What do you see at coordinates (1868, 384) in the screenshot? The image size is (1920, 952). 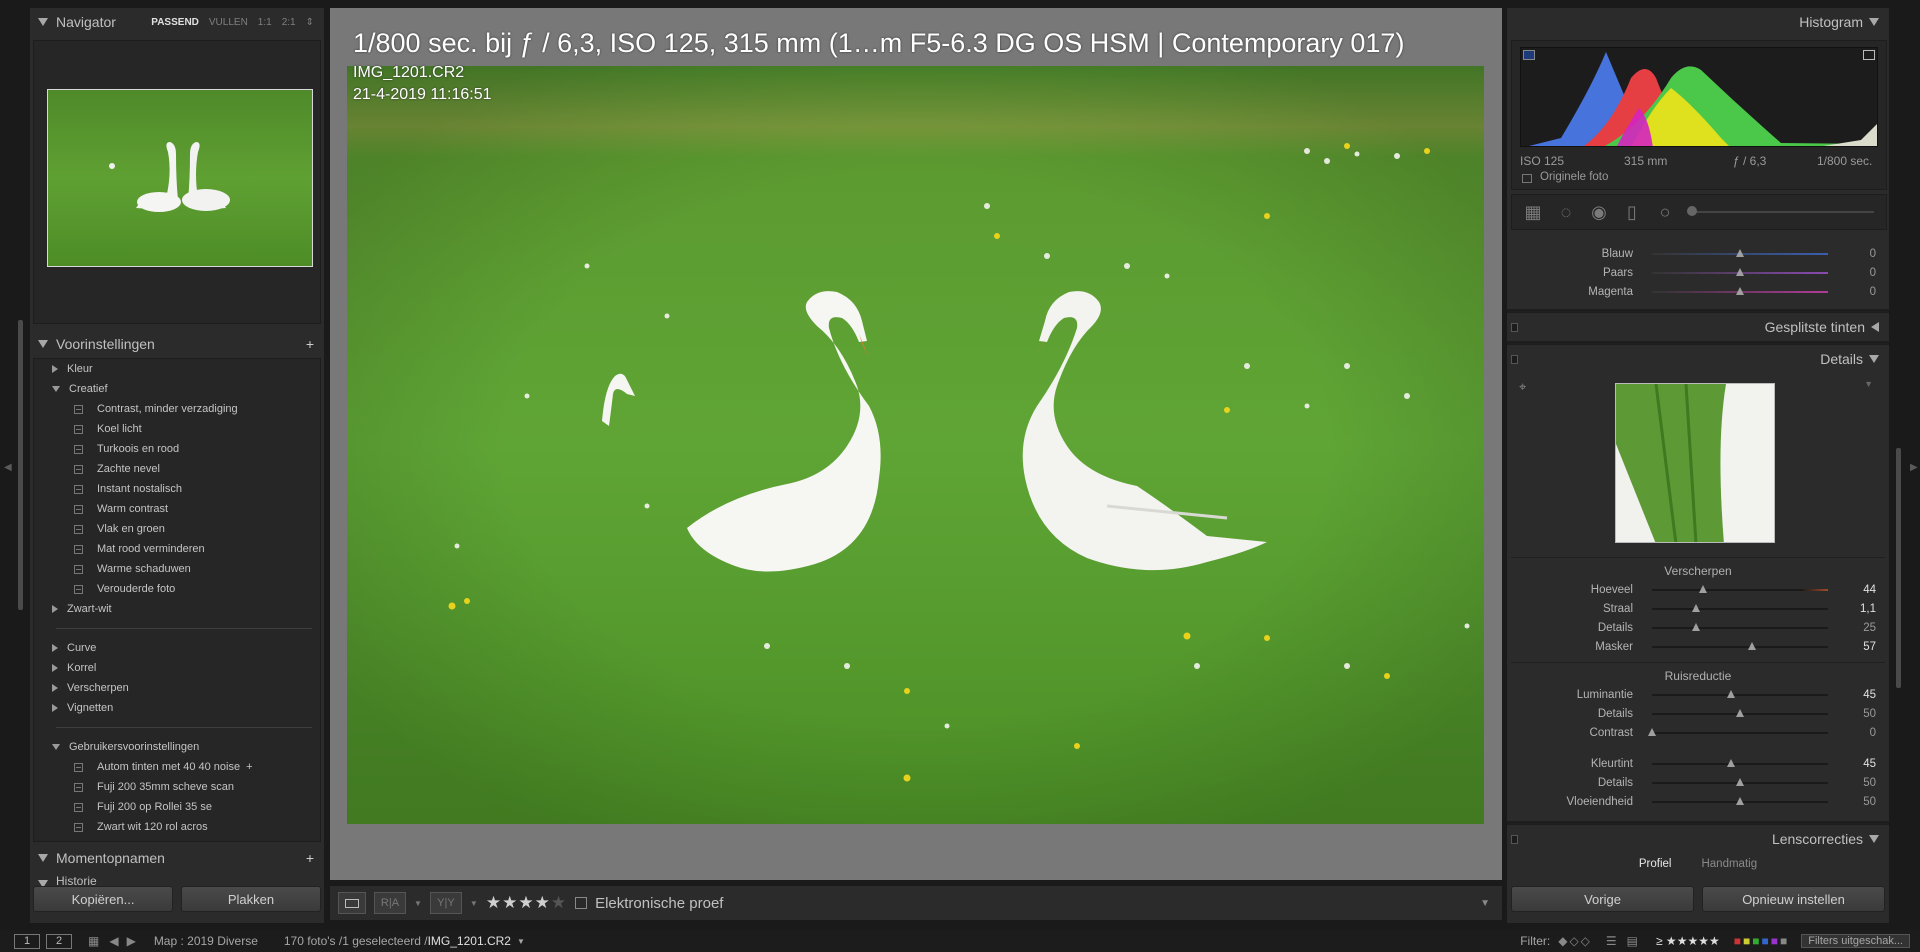 I see `detail-menu-icon: ▼` at bounding box center [1868, 384].